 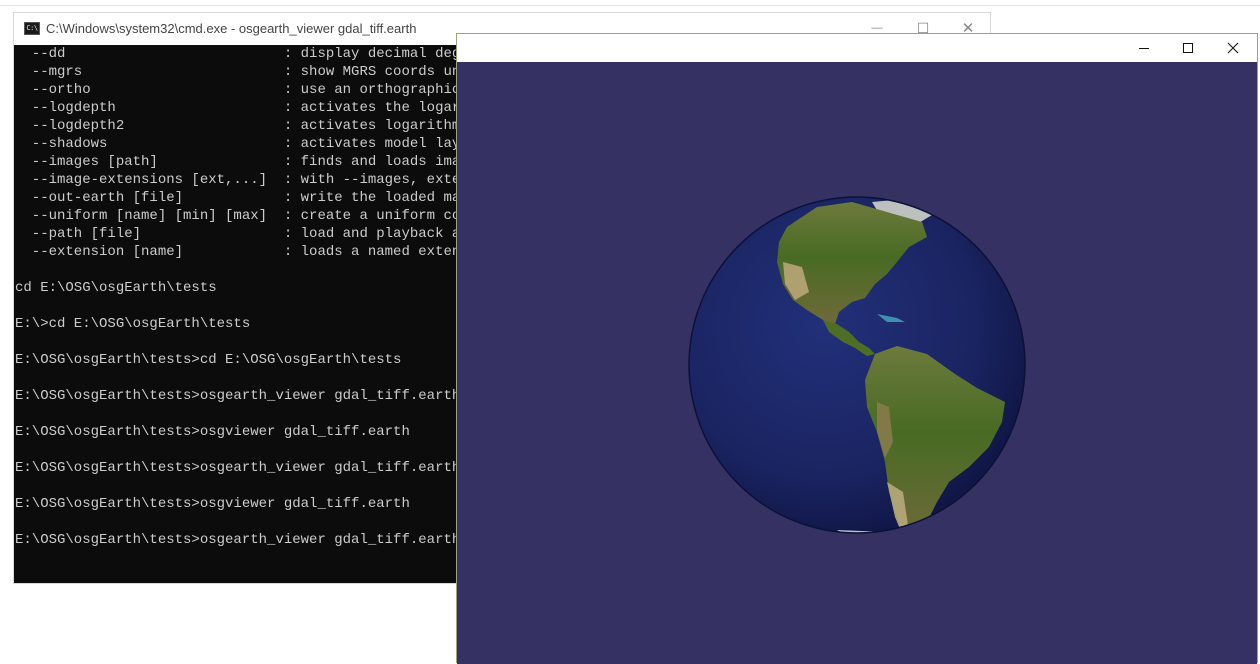 I want to click on console-line: E:\>cd E:\OSG\osgEarth\tests, so click(x=133, y=324).